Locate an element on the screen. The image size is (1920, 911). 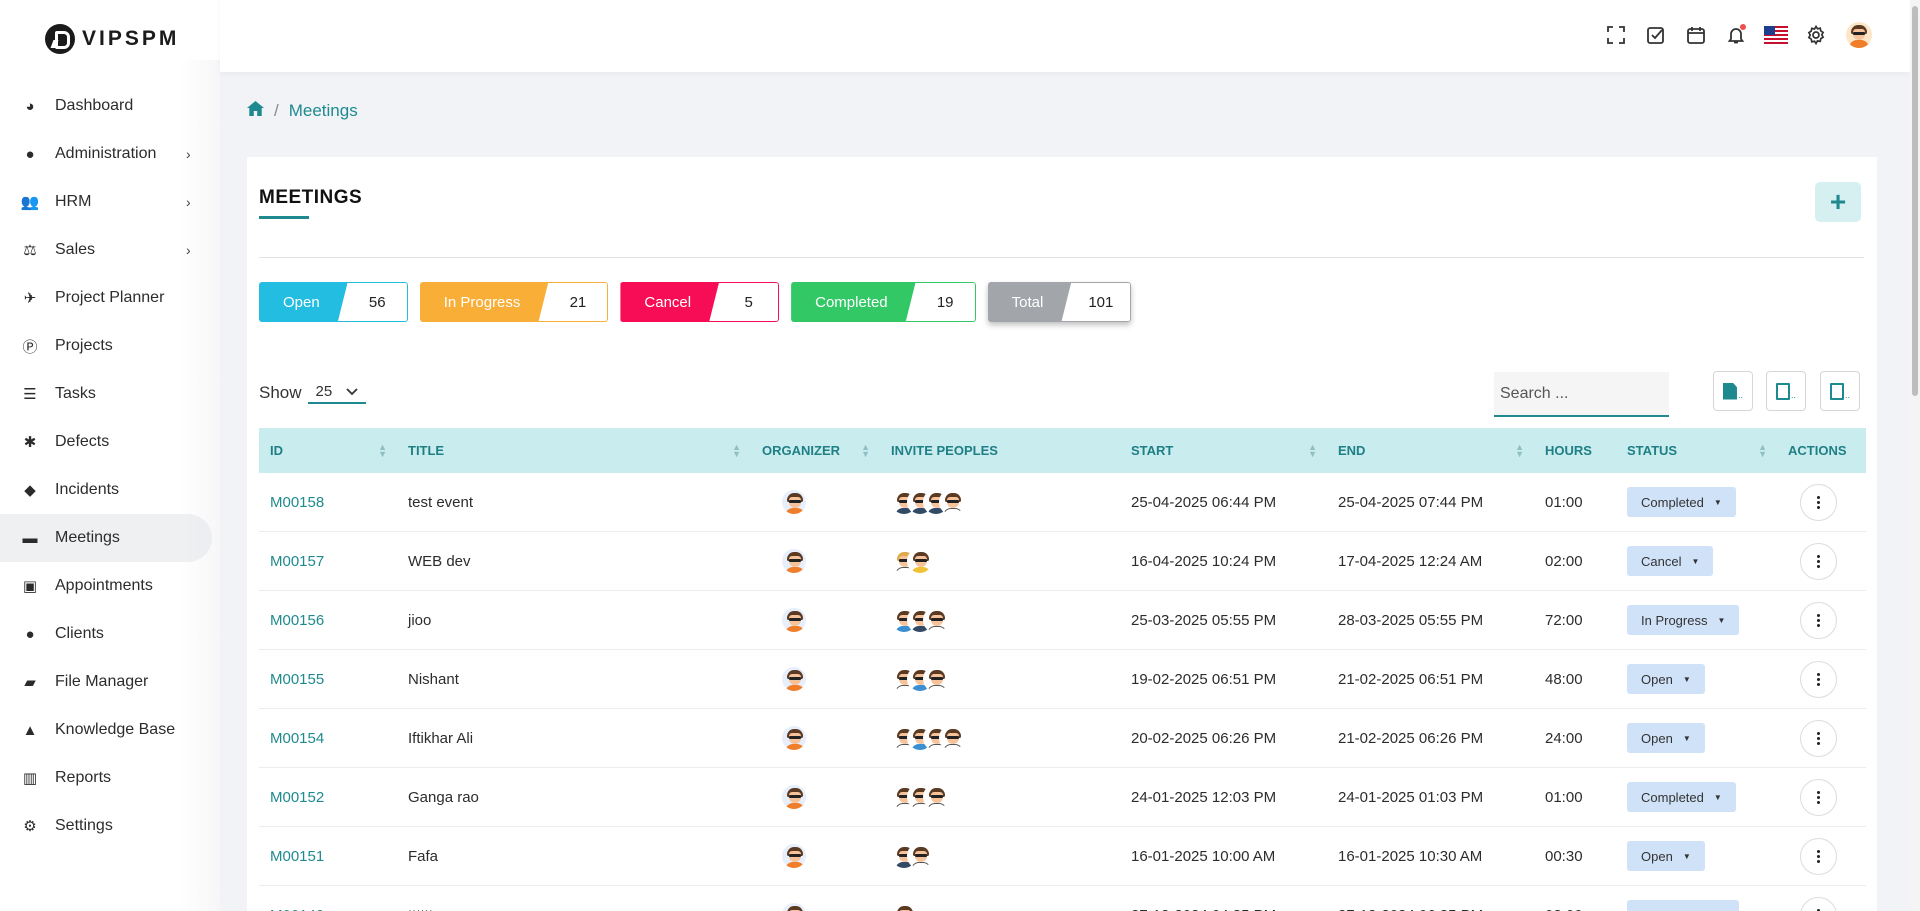
sidebar-item-project-planner: ✈ Project Planner is located at coordinates (110, 298).